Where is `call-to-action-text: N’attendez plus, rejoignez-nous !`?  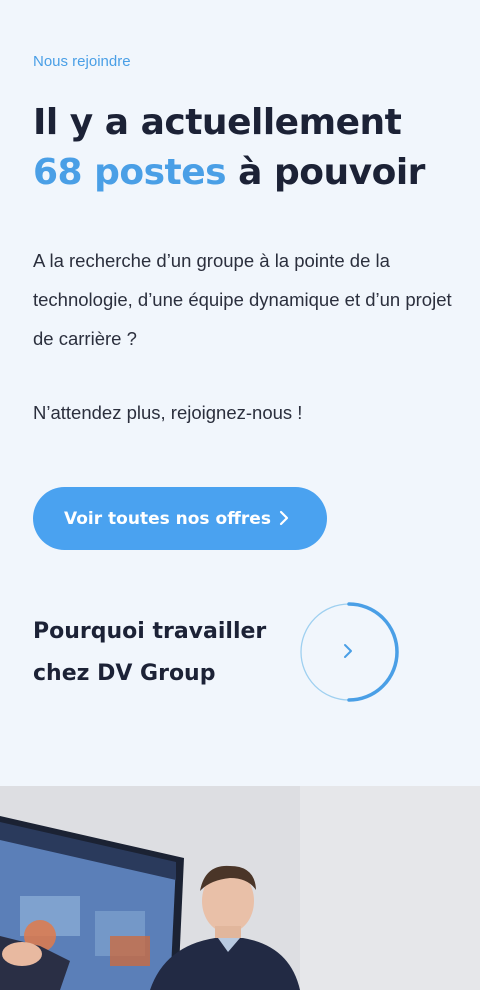 call-to-action-text: N’attendez plus, rejoignez-nous ! is located at coordinates (168, 412).